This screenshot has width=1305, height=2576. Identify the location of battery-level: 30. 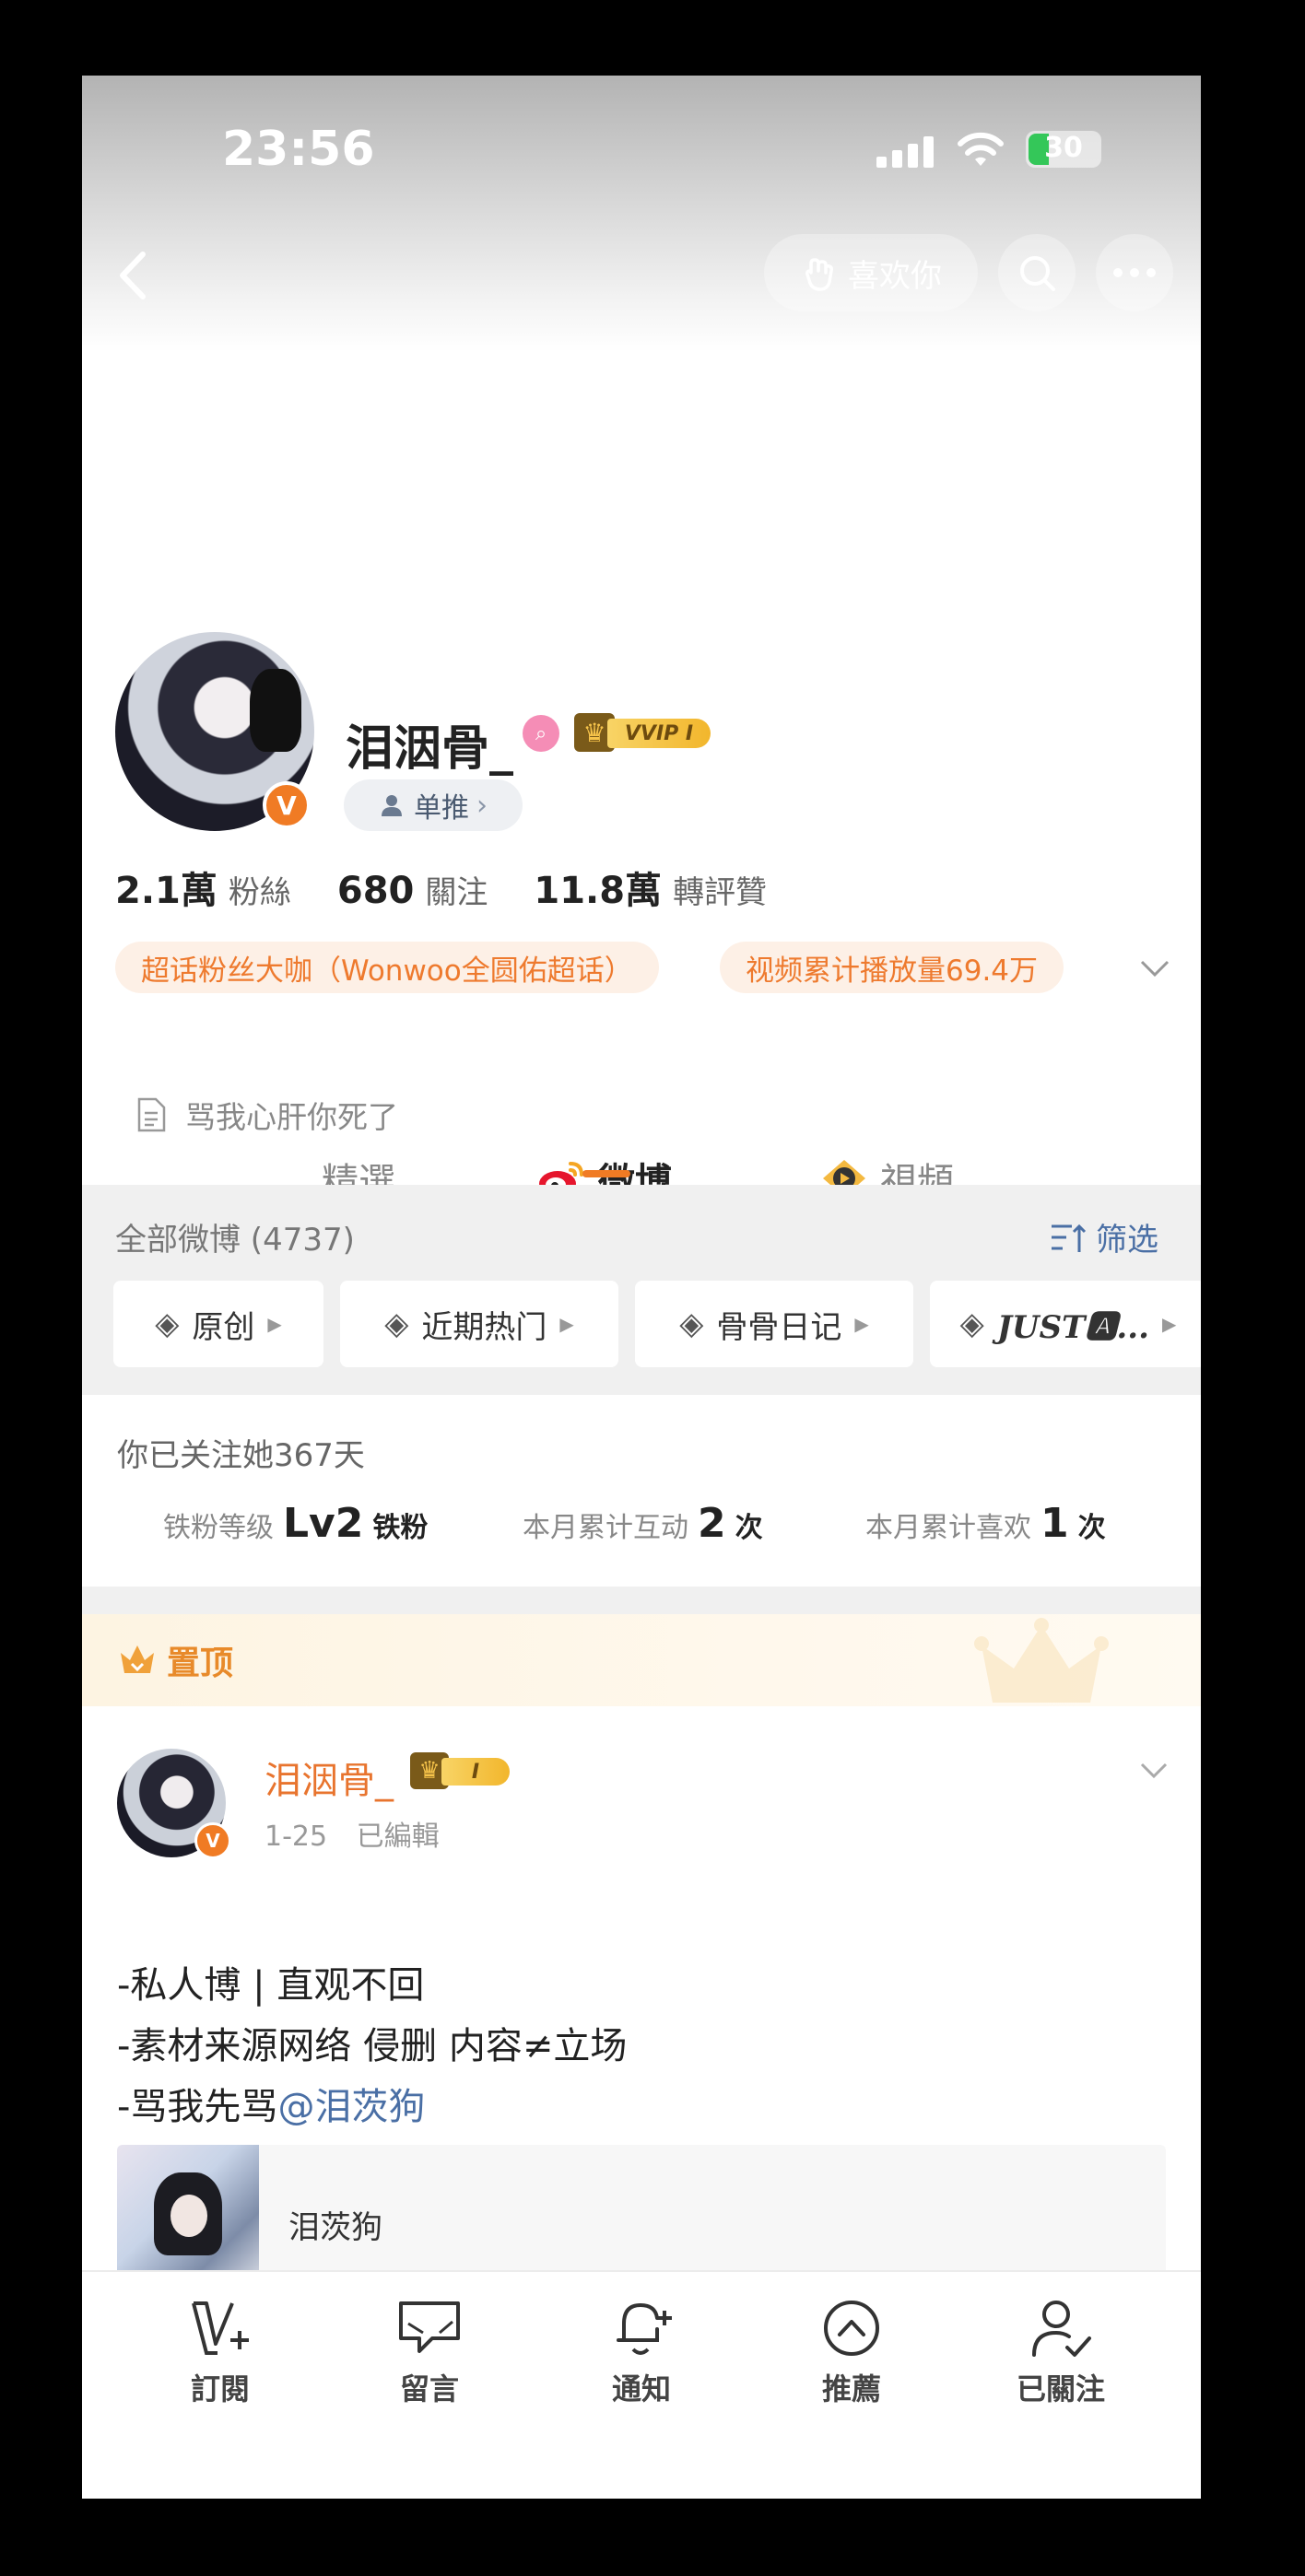
(1063, 148).